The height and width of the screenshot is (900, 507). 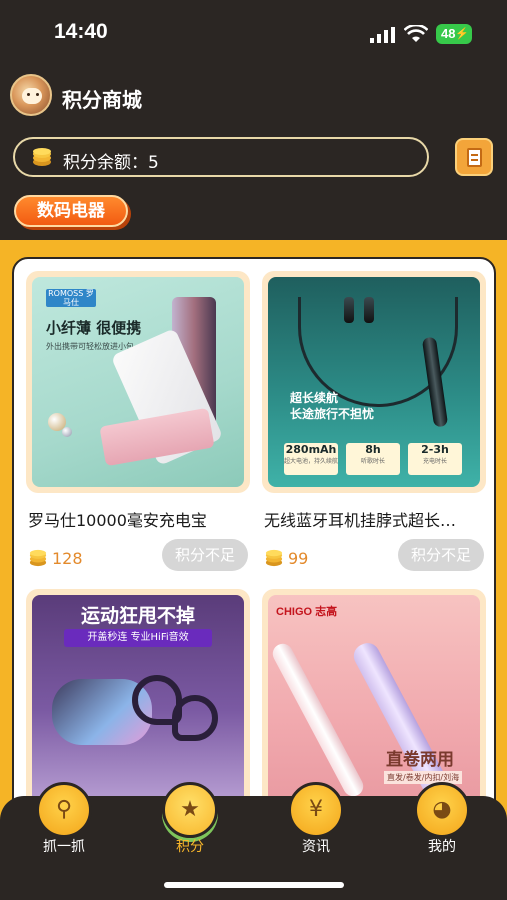 What do you see at coordinates (314, 398) in the screenshot?
I see `image-headline: 超长续航` at bounding box center [314, 398].